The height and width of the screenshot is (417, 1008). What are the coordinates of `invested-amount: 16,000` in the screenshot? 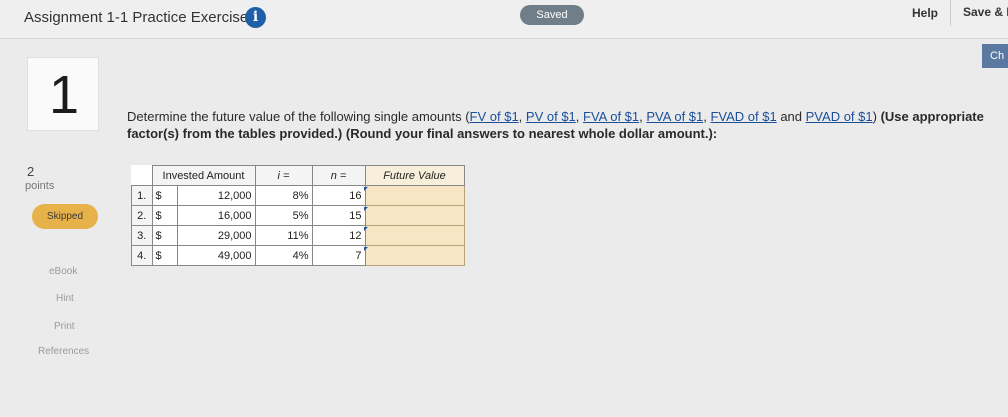 It's located at (216, 215).